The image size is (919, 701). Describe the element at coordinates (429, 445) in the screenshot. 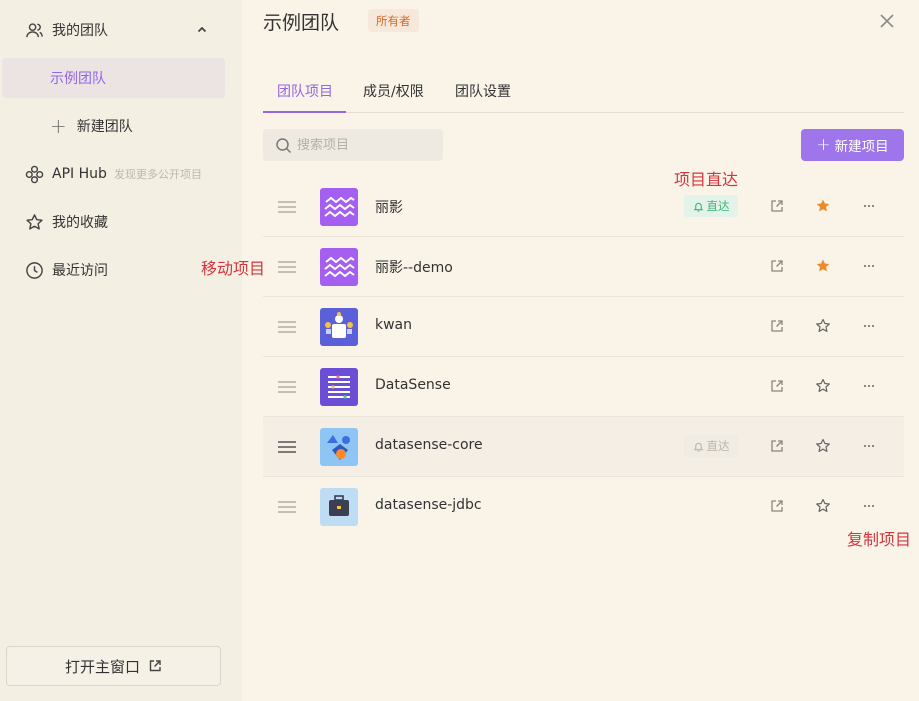

I see `project-name: datasense-core` at that location.